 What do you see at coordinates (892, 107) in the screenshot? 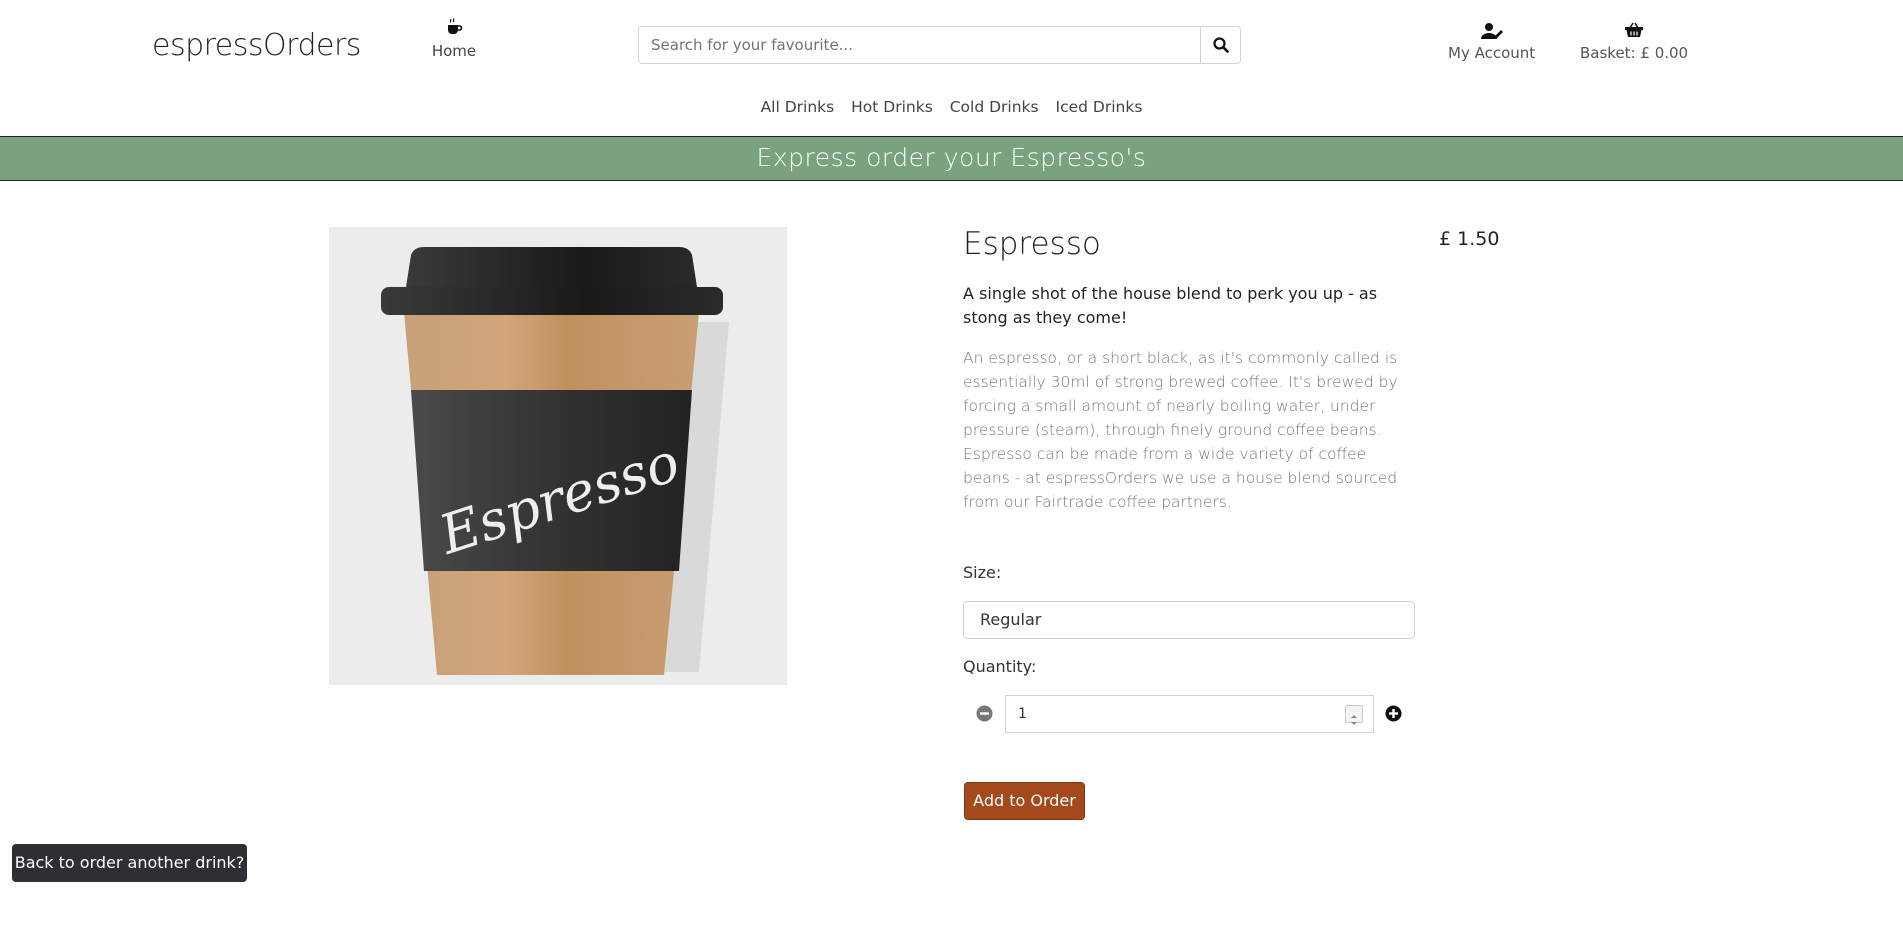
I see `nav-hot-drinks: Hot Drinks` at bounding box center [892, 107].